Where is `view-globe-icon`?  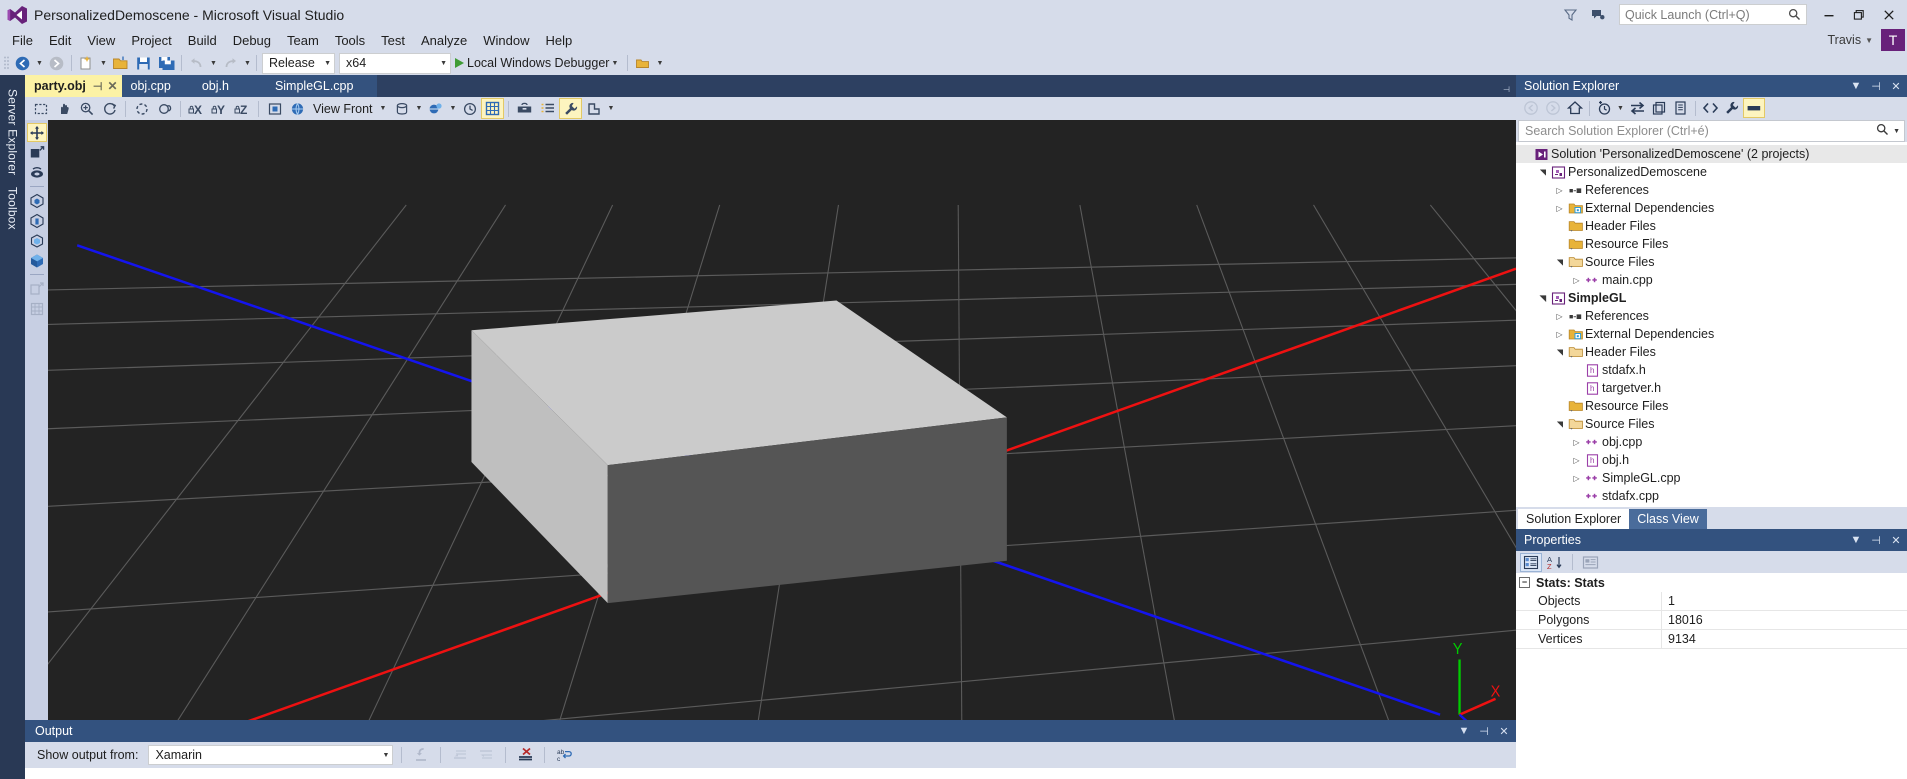
view-globe-icon is located at coordinates (297, 108).